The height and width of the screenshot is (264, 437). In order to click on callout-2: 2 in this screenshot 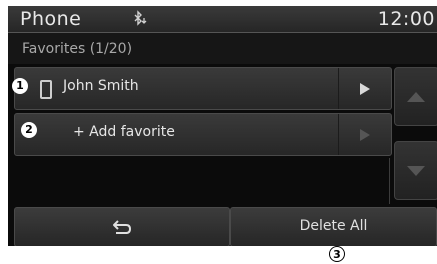, I will do `click(29, 130)`.